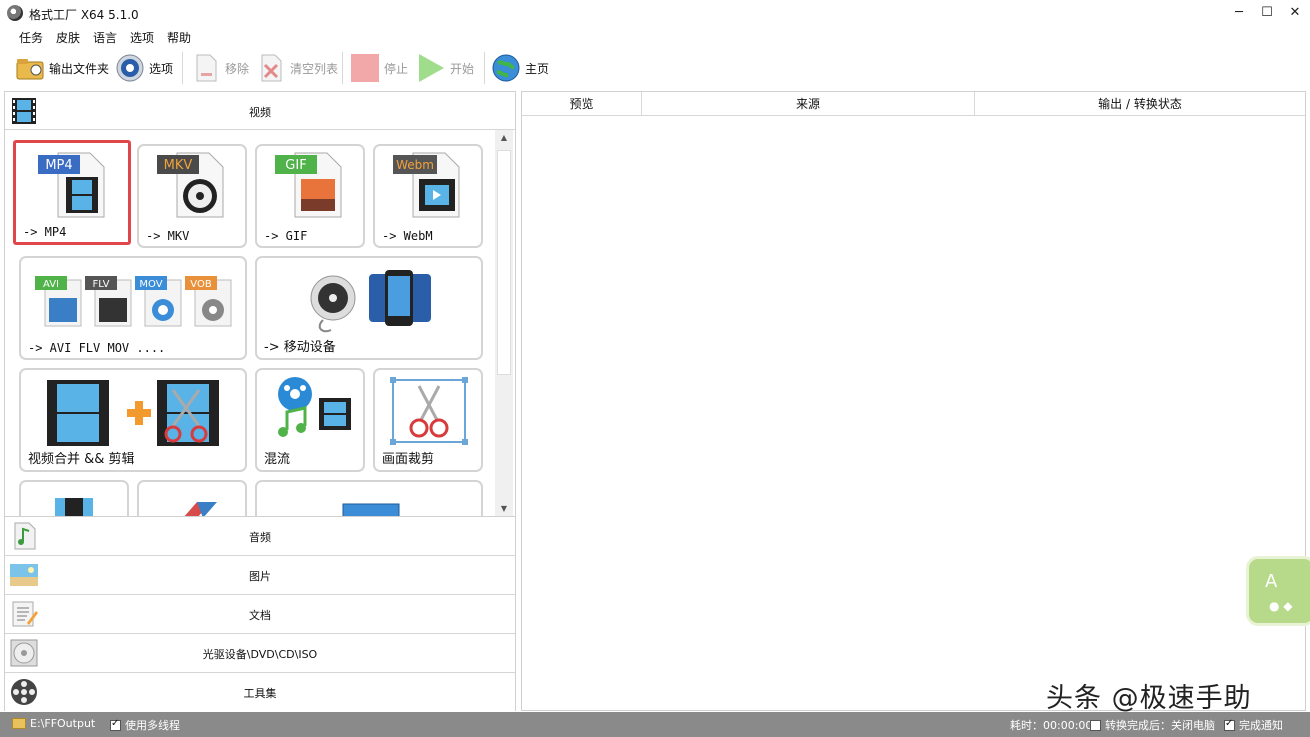 The image size is (1310, 737). What do you see at coordinates (130, 68) in the screenshot?
I see `gear-icon` at bounding box center [130, 68].